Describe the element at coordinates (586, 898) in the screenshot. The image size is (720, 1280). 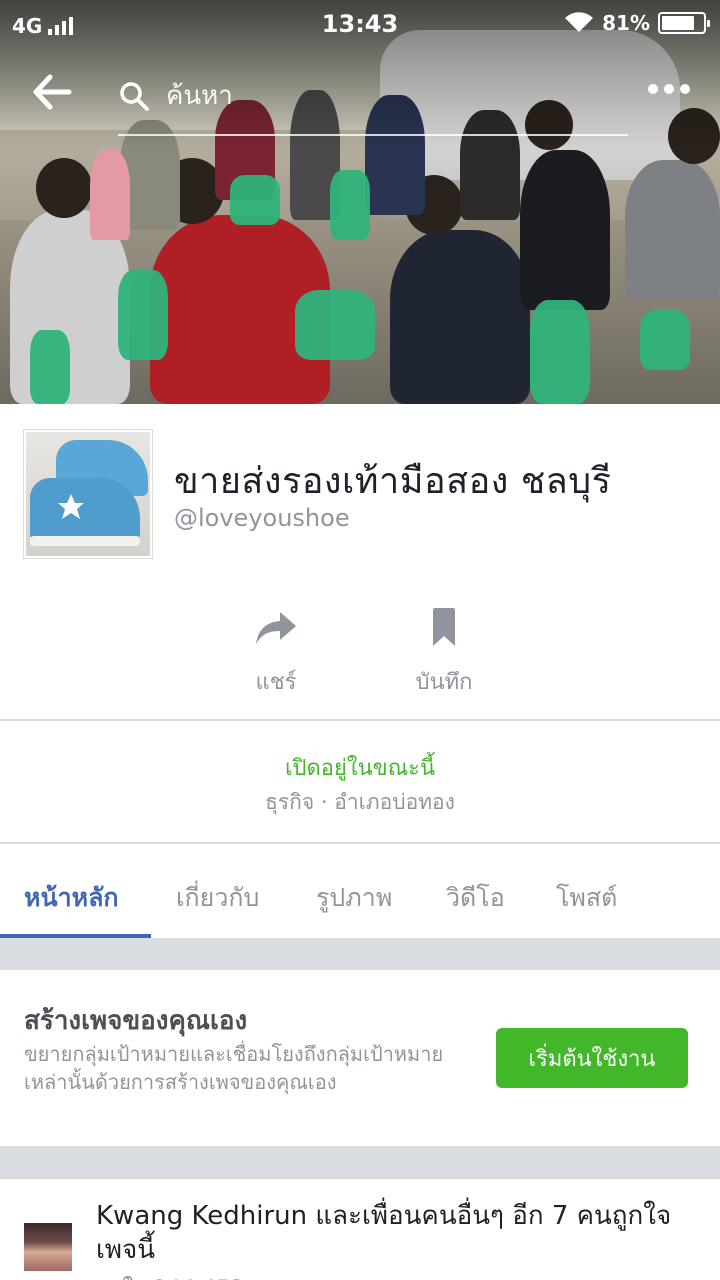
I see `tab-posts: โพสต์` at that location.